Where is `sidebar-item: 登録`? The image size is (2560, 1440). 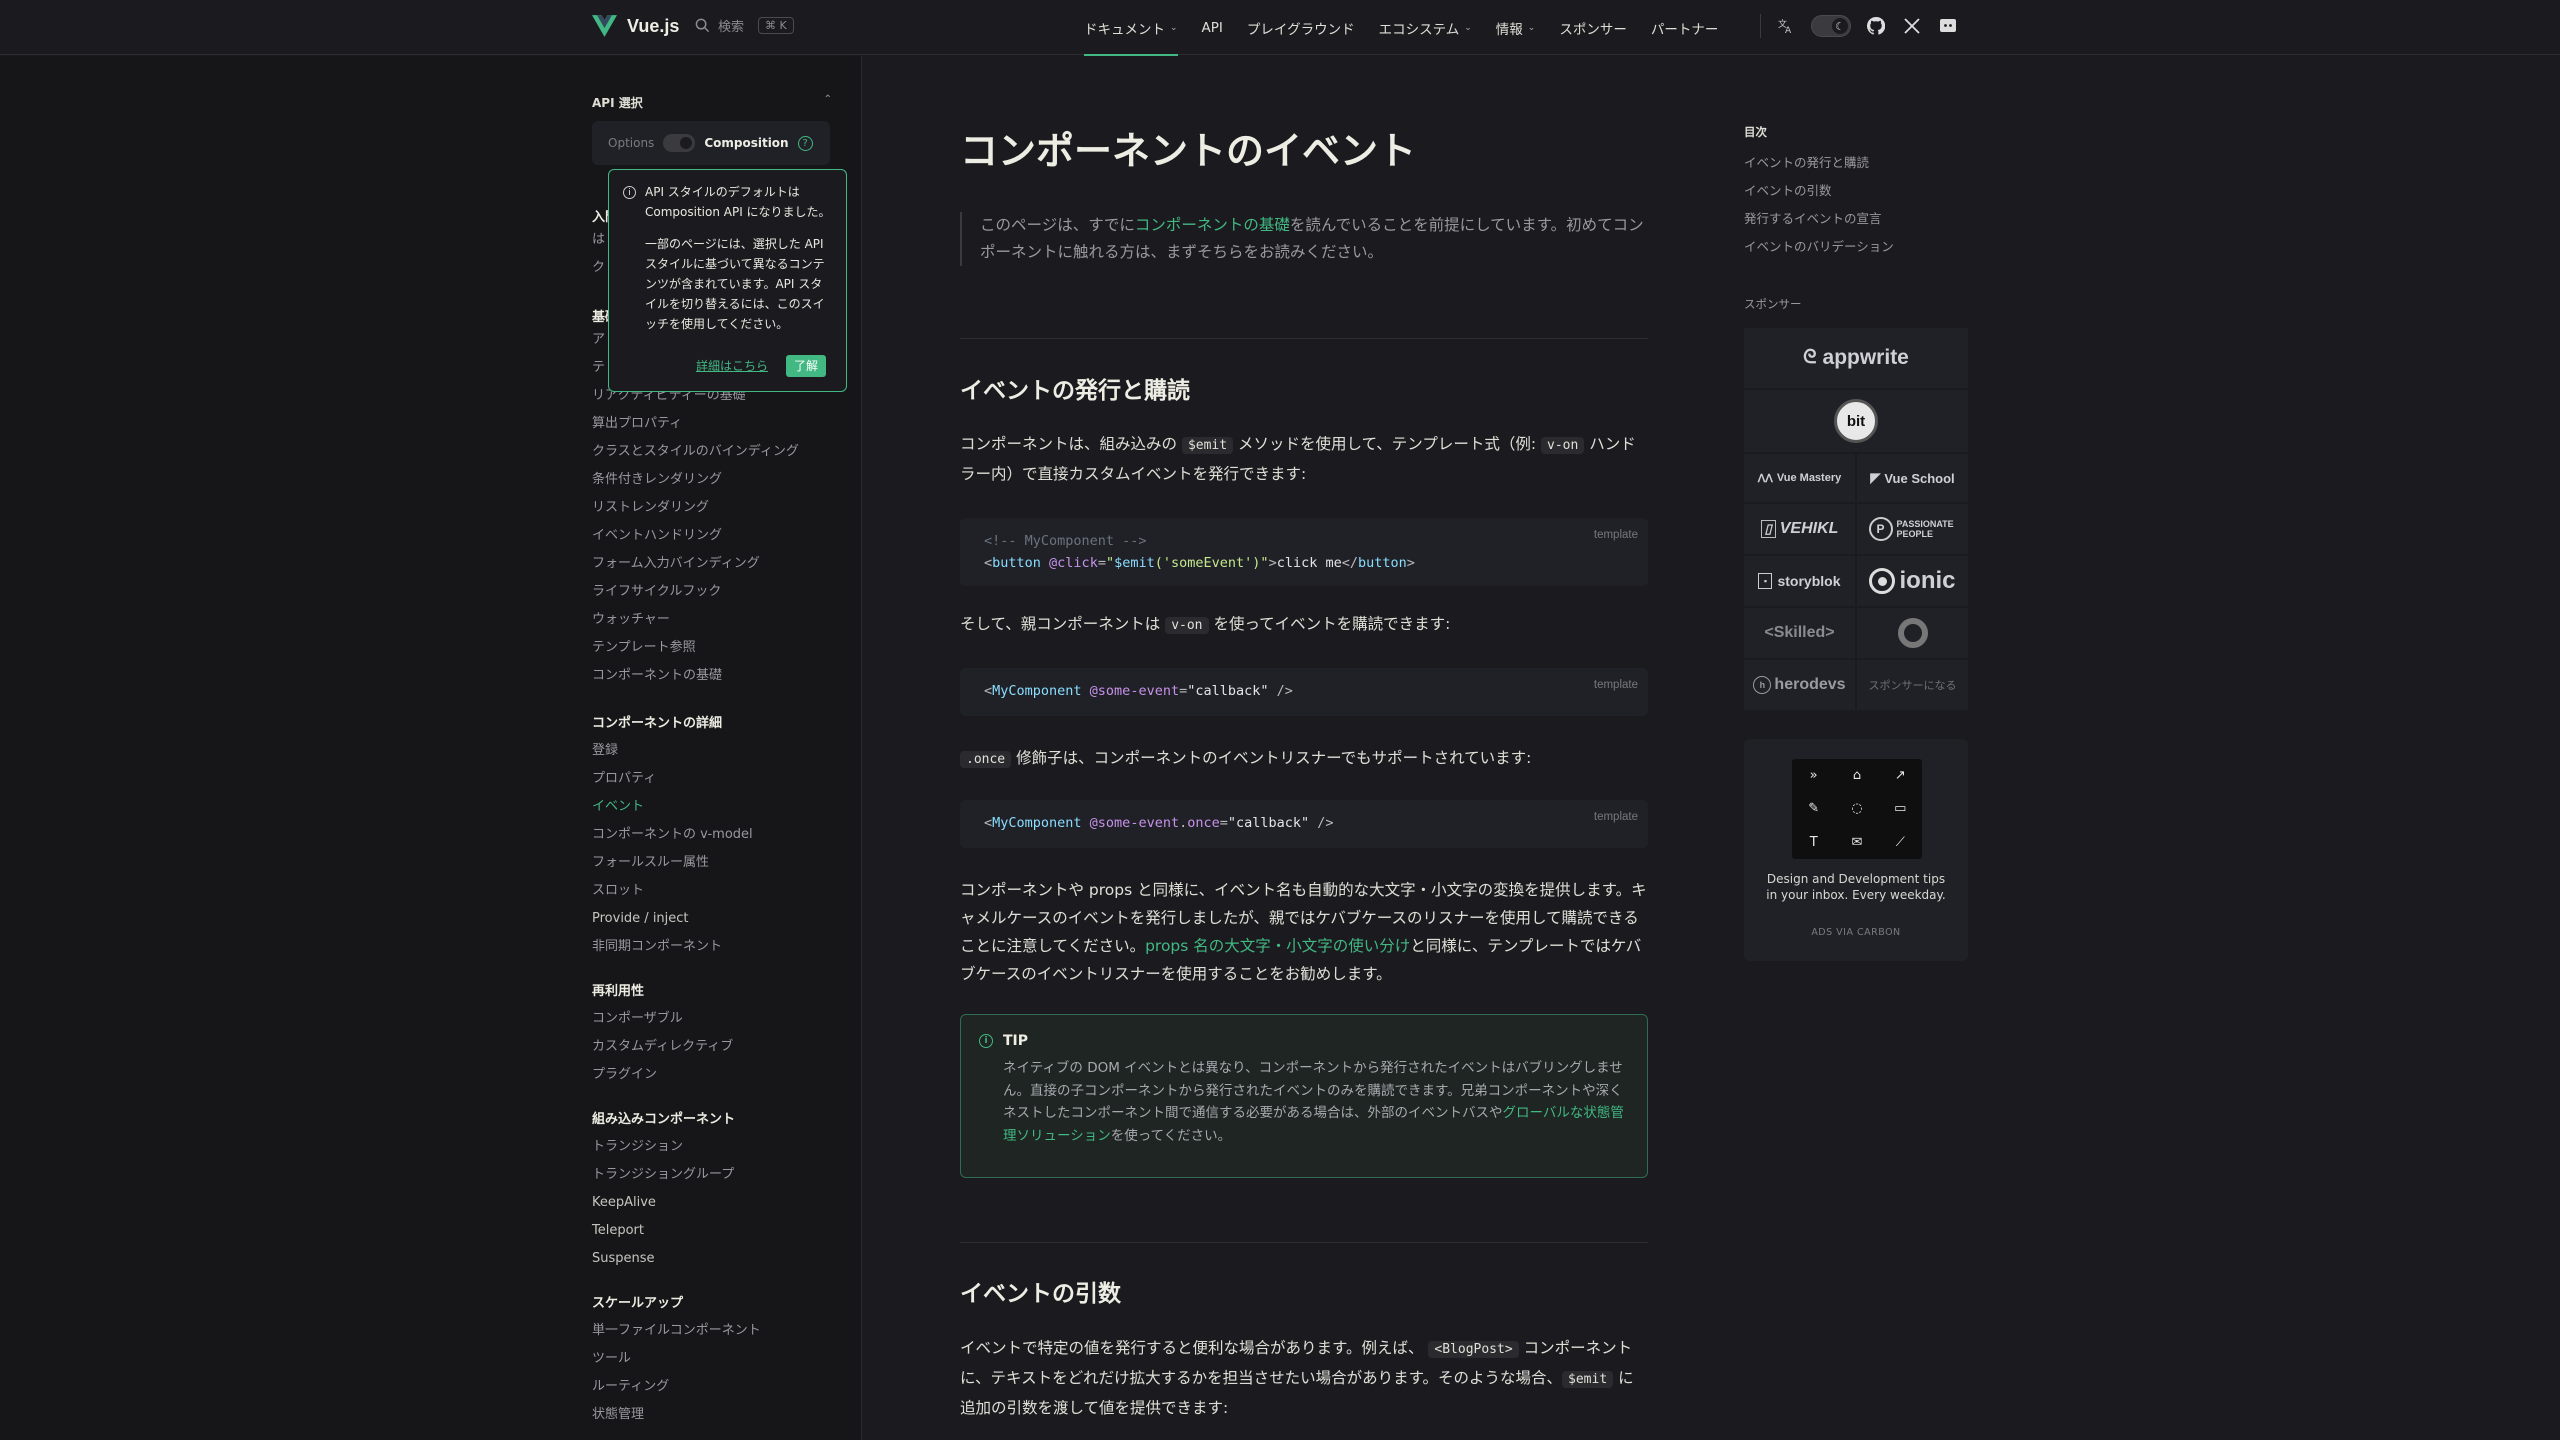 sidebar-item: 登録 is located at coordinates (712, 756).